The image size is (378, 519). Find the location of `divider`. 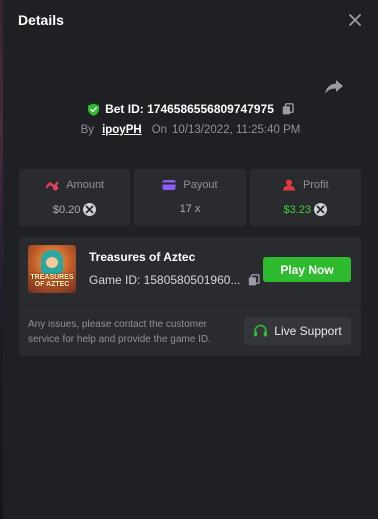

divider is located at coordinates (190, 305).